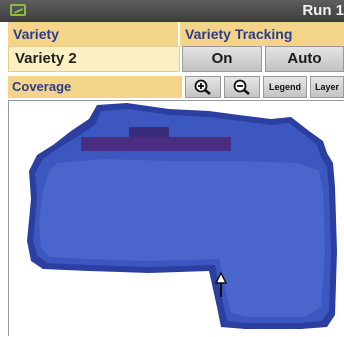 Image resolution: width=344 pixels, height=337 pixels. I want to click on run-title: Run 1, so click(323, 10).